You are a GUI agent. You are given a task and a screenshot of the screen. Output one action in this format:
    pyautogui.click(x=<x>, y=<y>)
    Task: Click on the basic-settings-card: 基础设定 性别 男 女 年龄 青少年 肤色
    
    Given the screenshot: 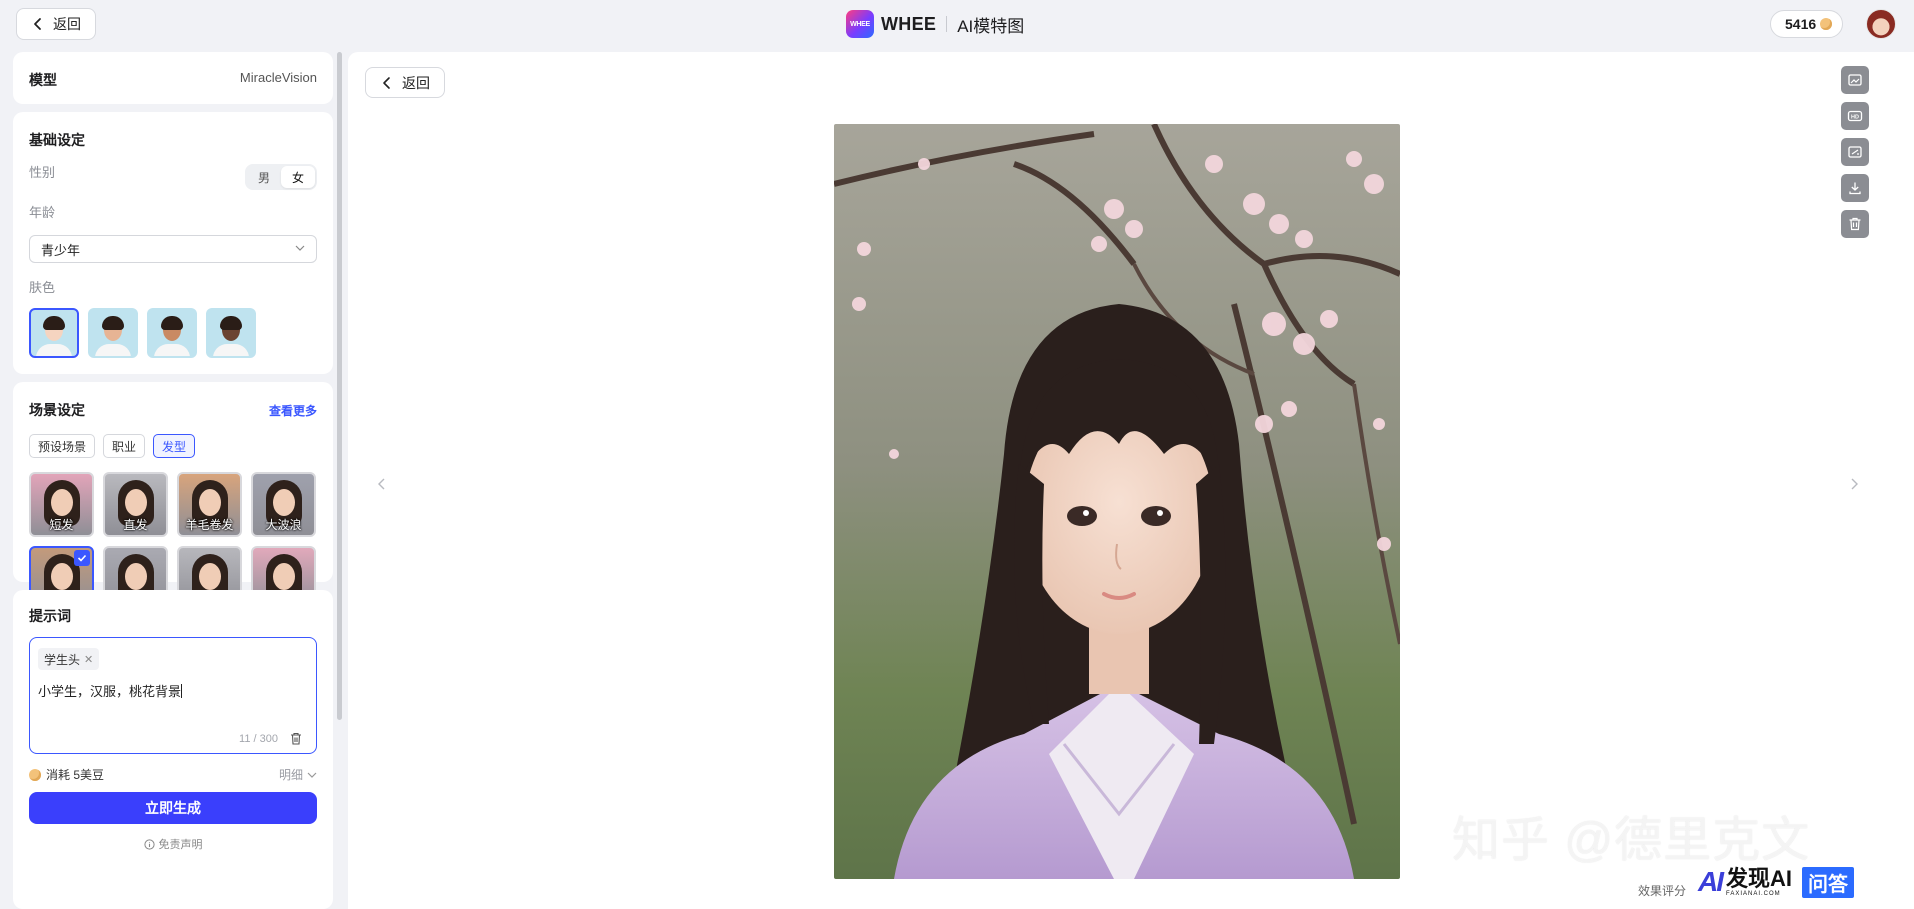 What is the action you would take?
    pyautogui.click(x=173, y=243)
    